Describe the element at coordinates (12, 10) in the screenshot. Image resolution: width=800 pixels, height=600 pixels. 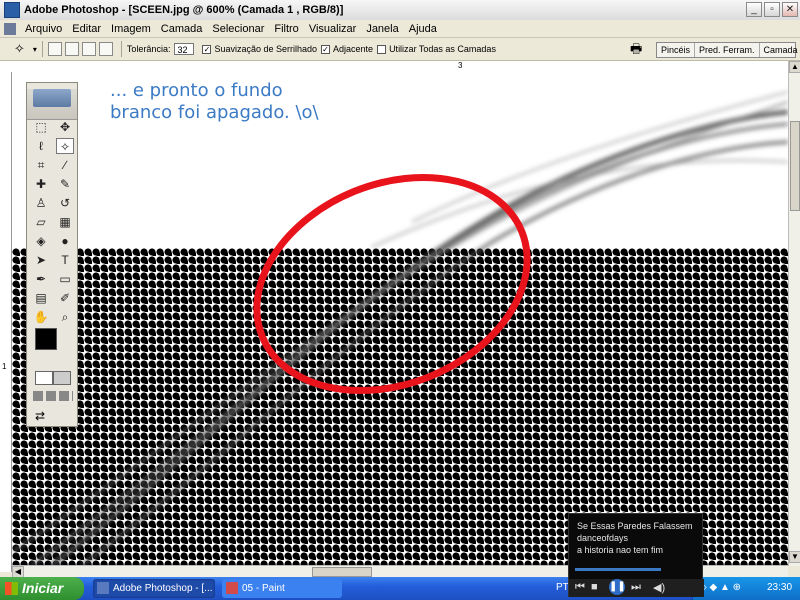
I see `photoshop-icon` at that location.